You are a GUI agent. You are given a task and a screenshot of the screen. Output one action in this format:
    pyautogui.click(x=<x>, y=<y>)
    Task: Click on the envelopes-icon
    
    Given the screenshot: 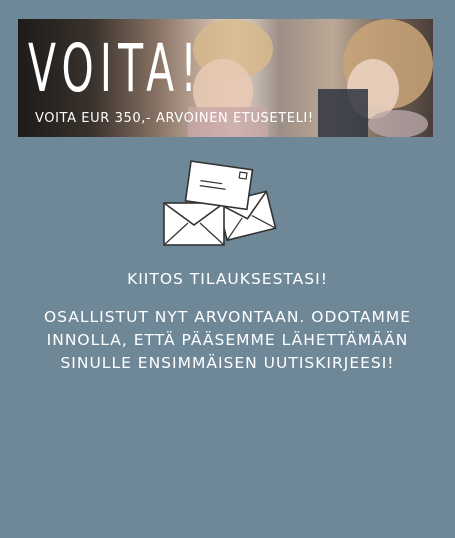 What is the action you would take?
    pyautogui.click(x=220, y=203)
    